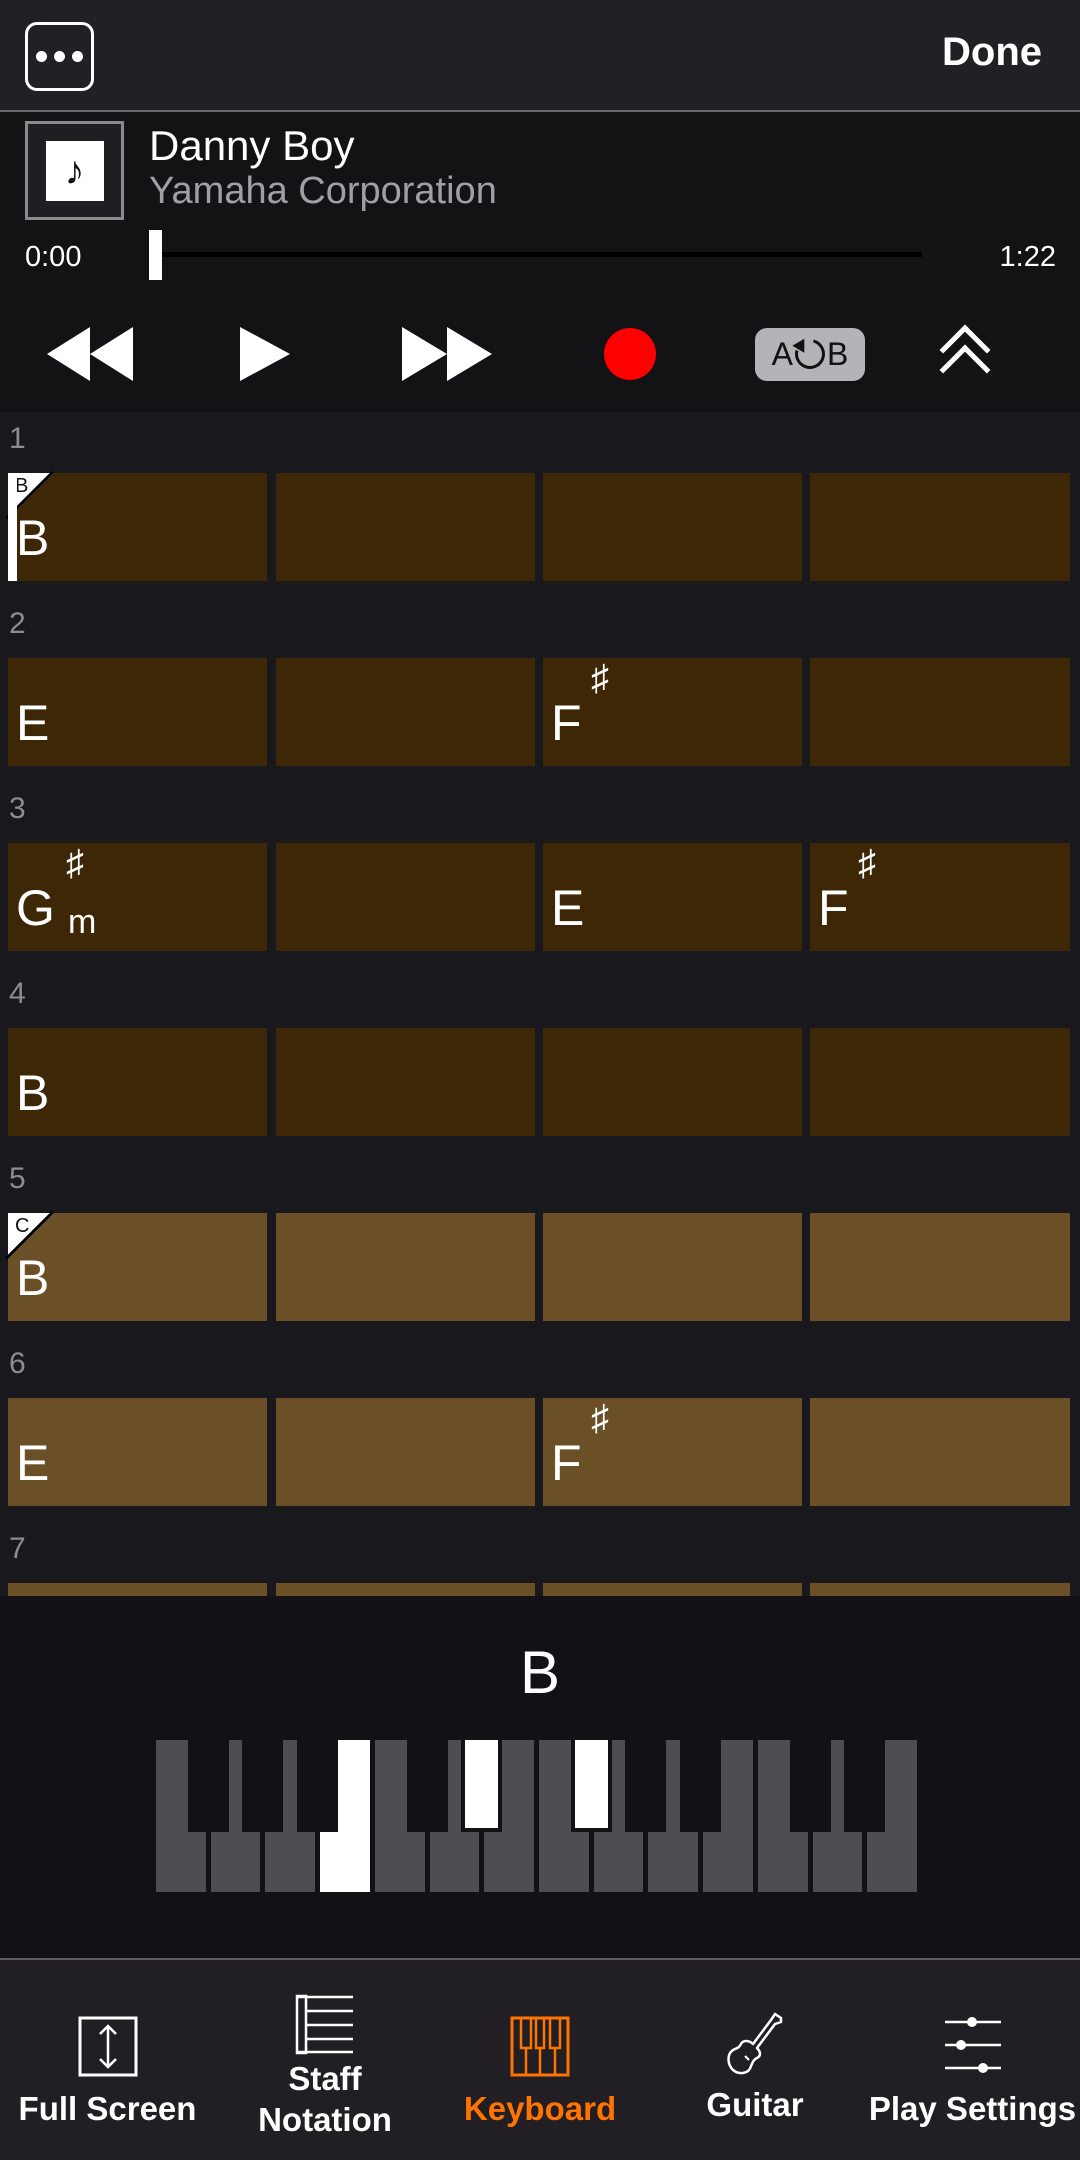  Describe the element at coordinates (137, 1082) in the screenshot. I see `chord-cell: B` at that location.